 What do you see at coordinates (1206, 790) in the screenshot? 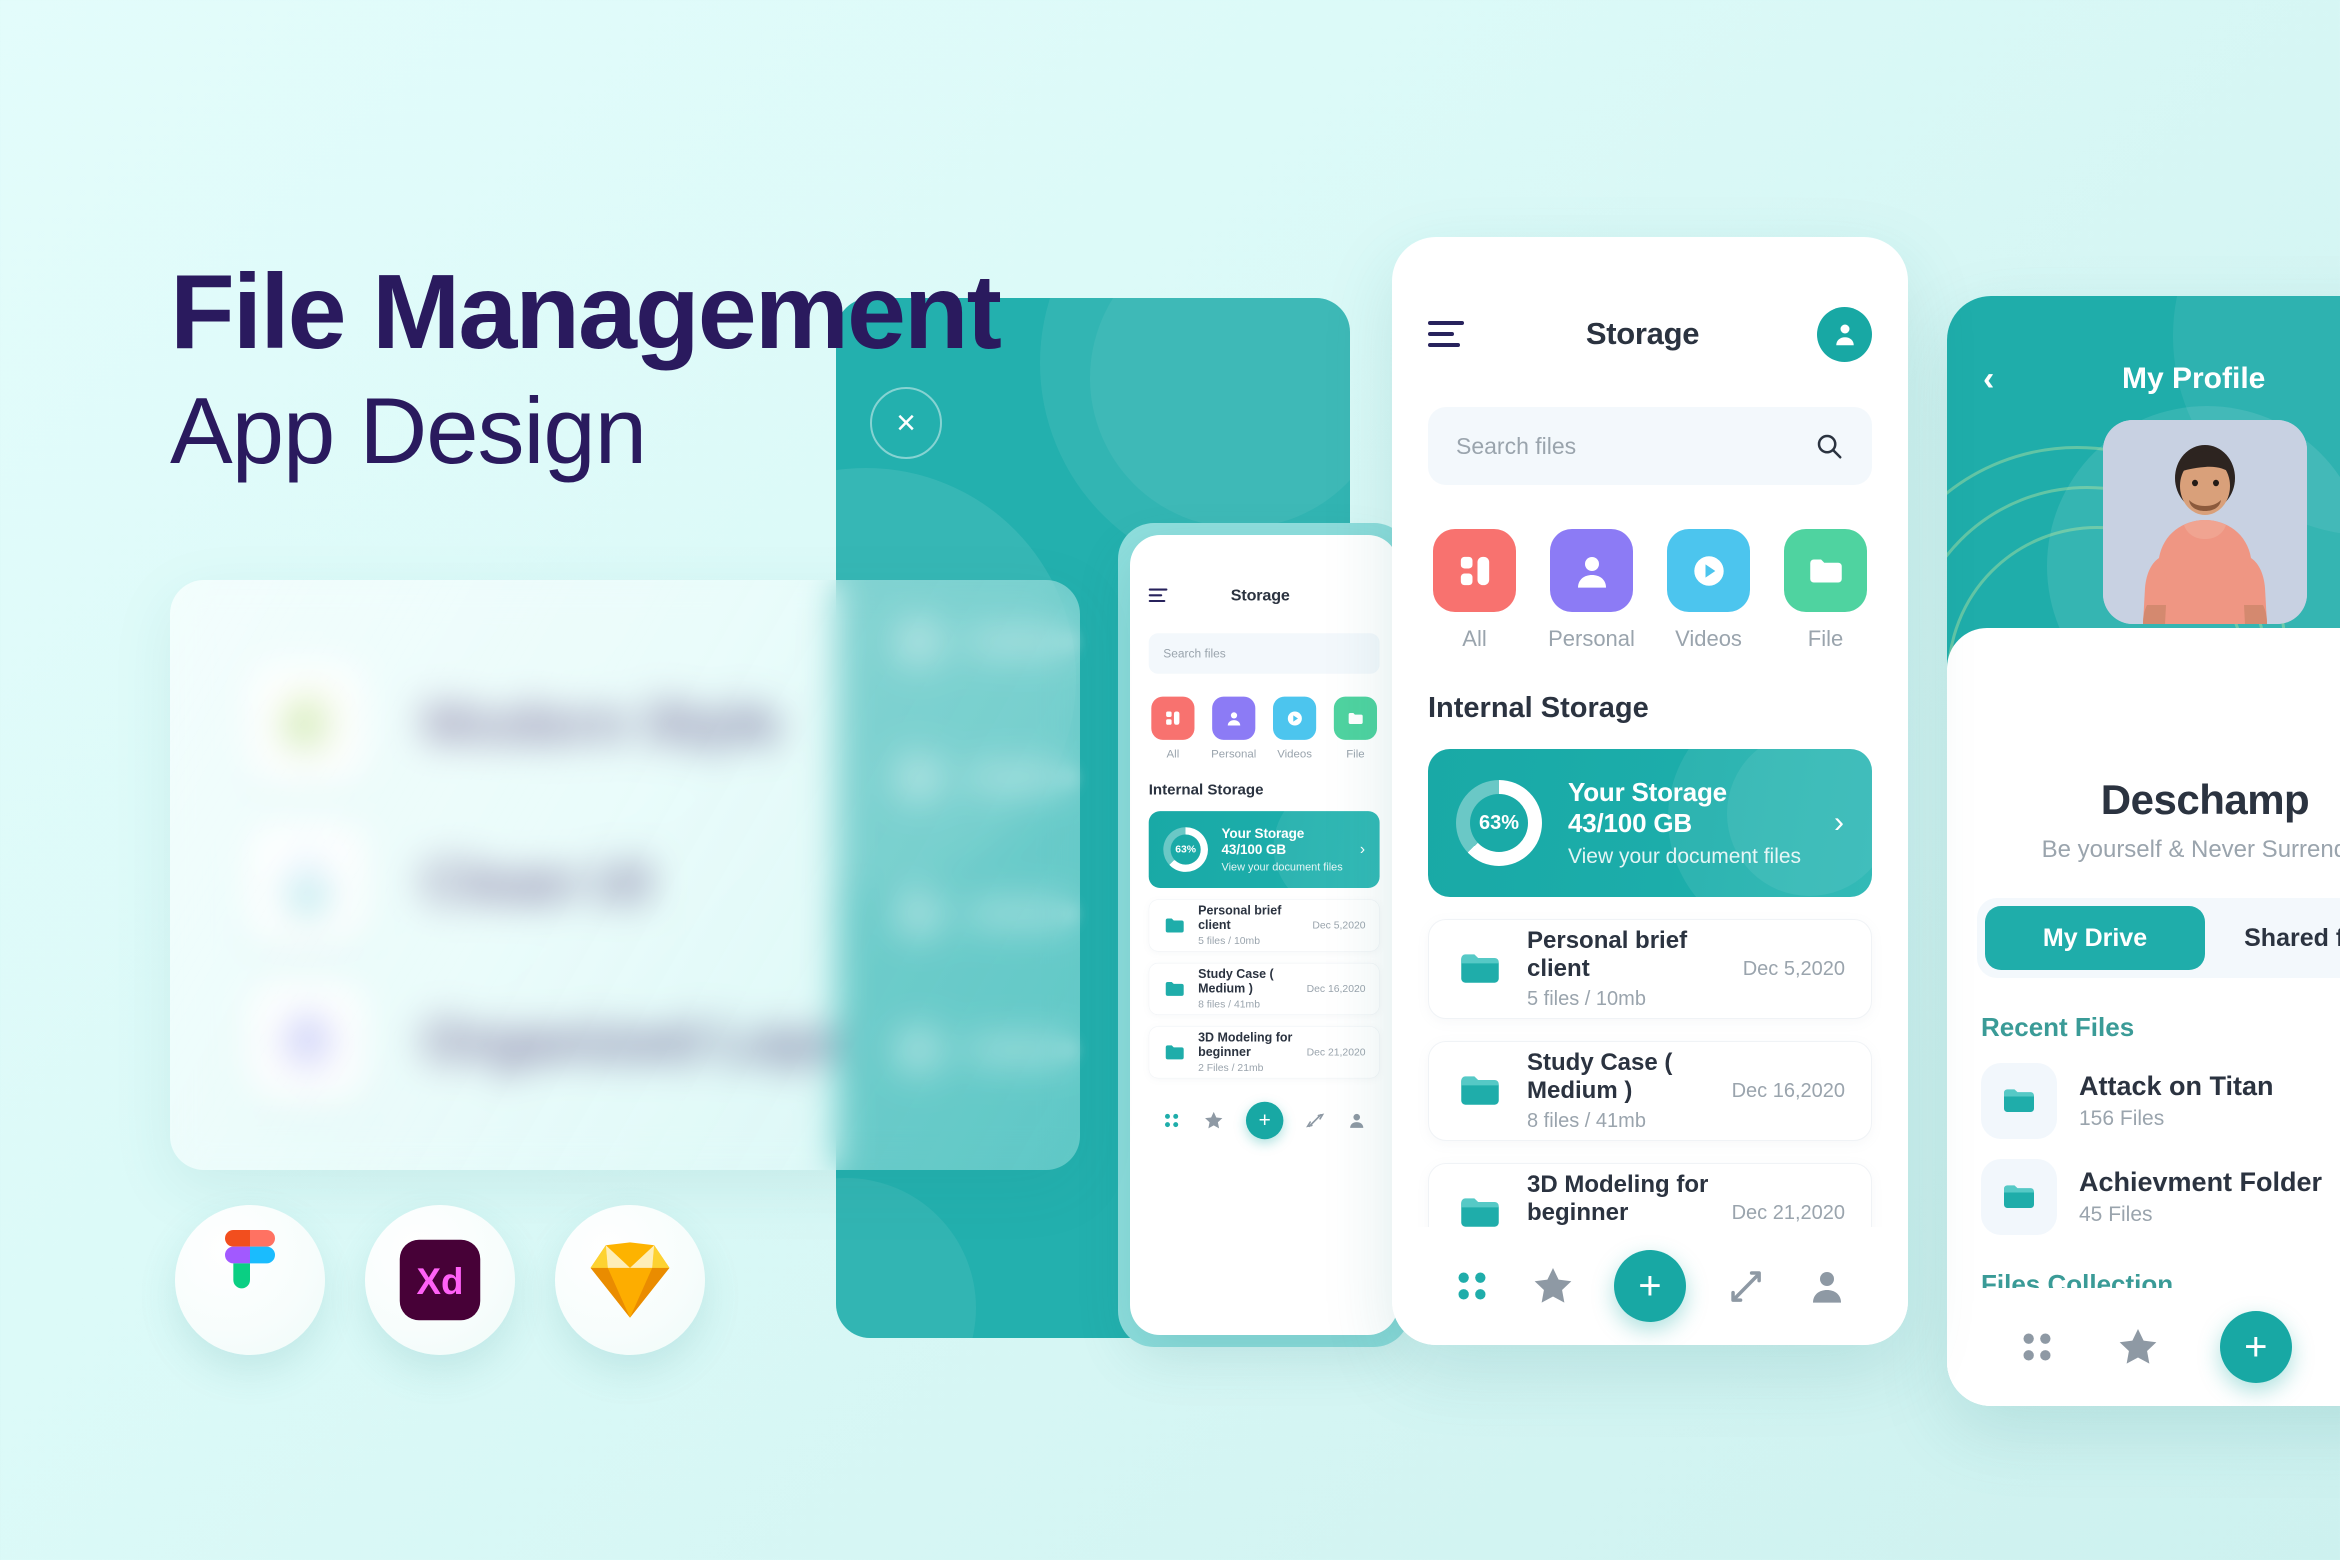
I see `back-section-title: Internal Storage` at bounding box center [1206, 790].